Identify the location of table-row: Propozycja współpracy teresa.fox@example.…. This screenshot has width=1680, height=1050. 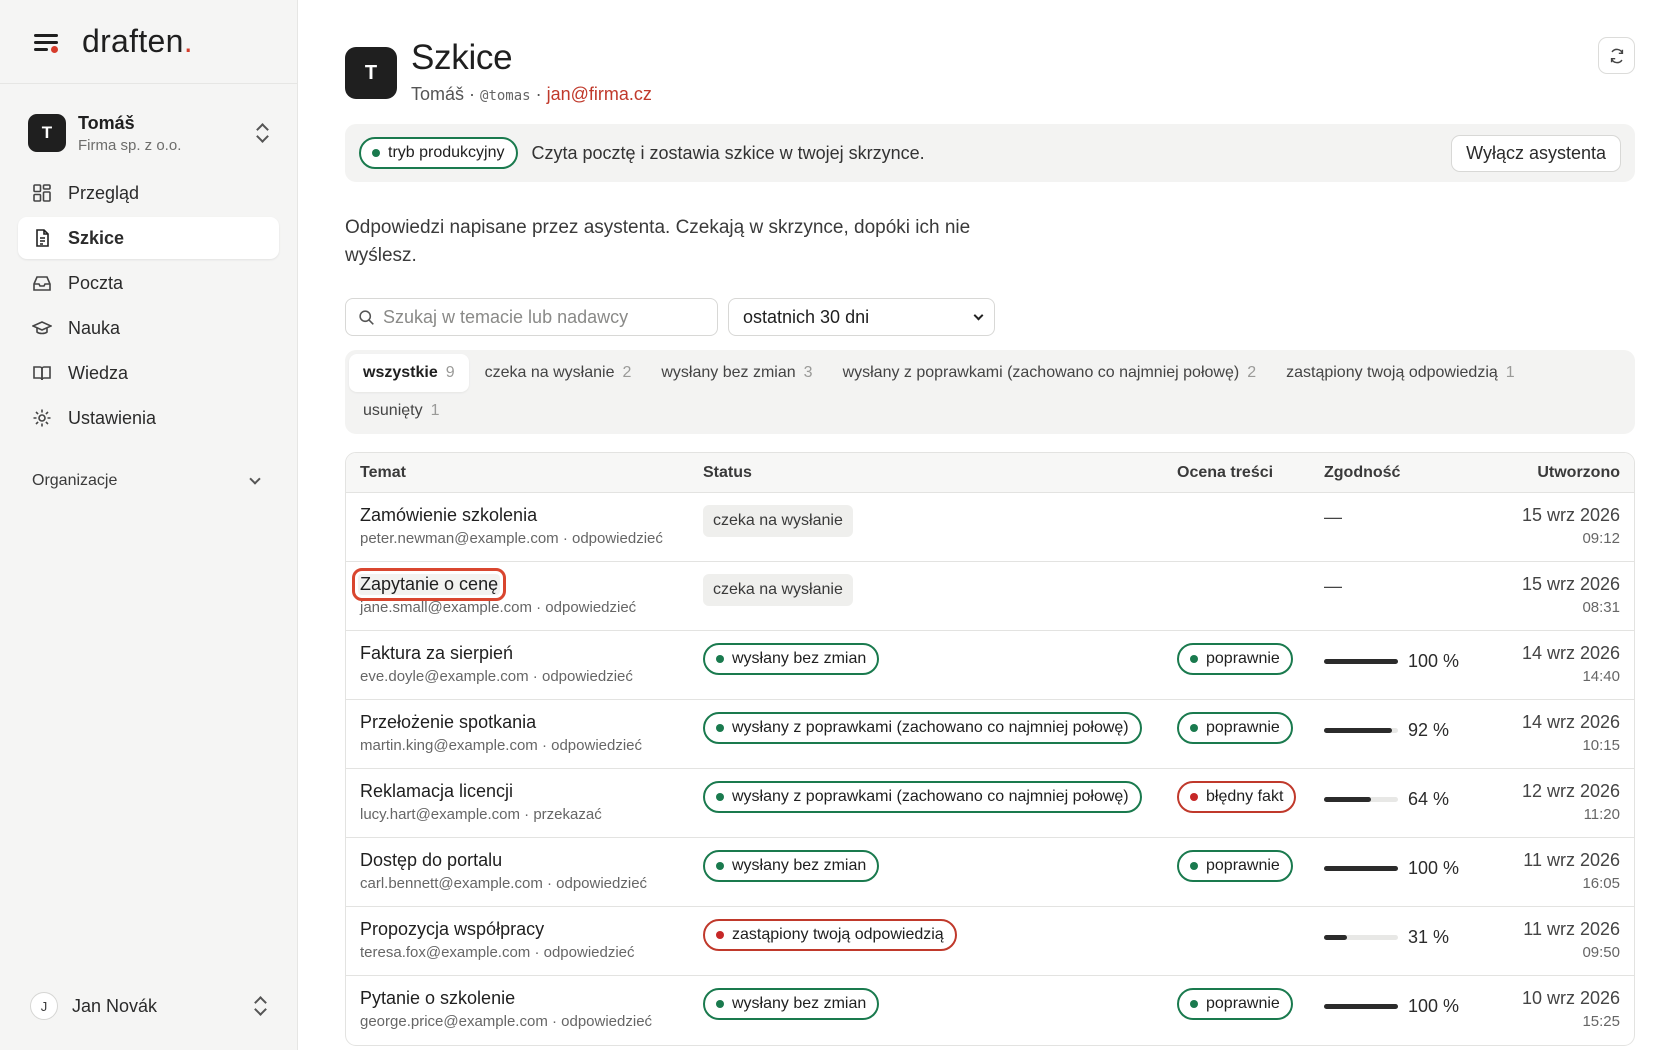
(990, 941).